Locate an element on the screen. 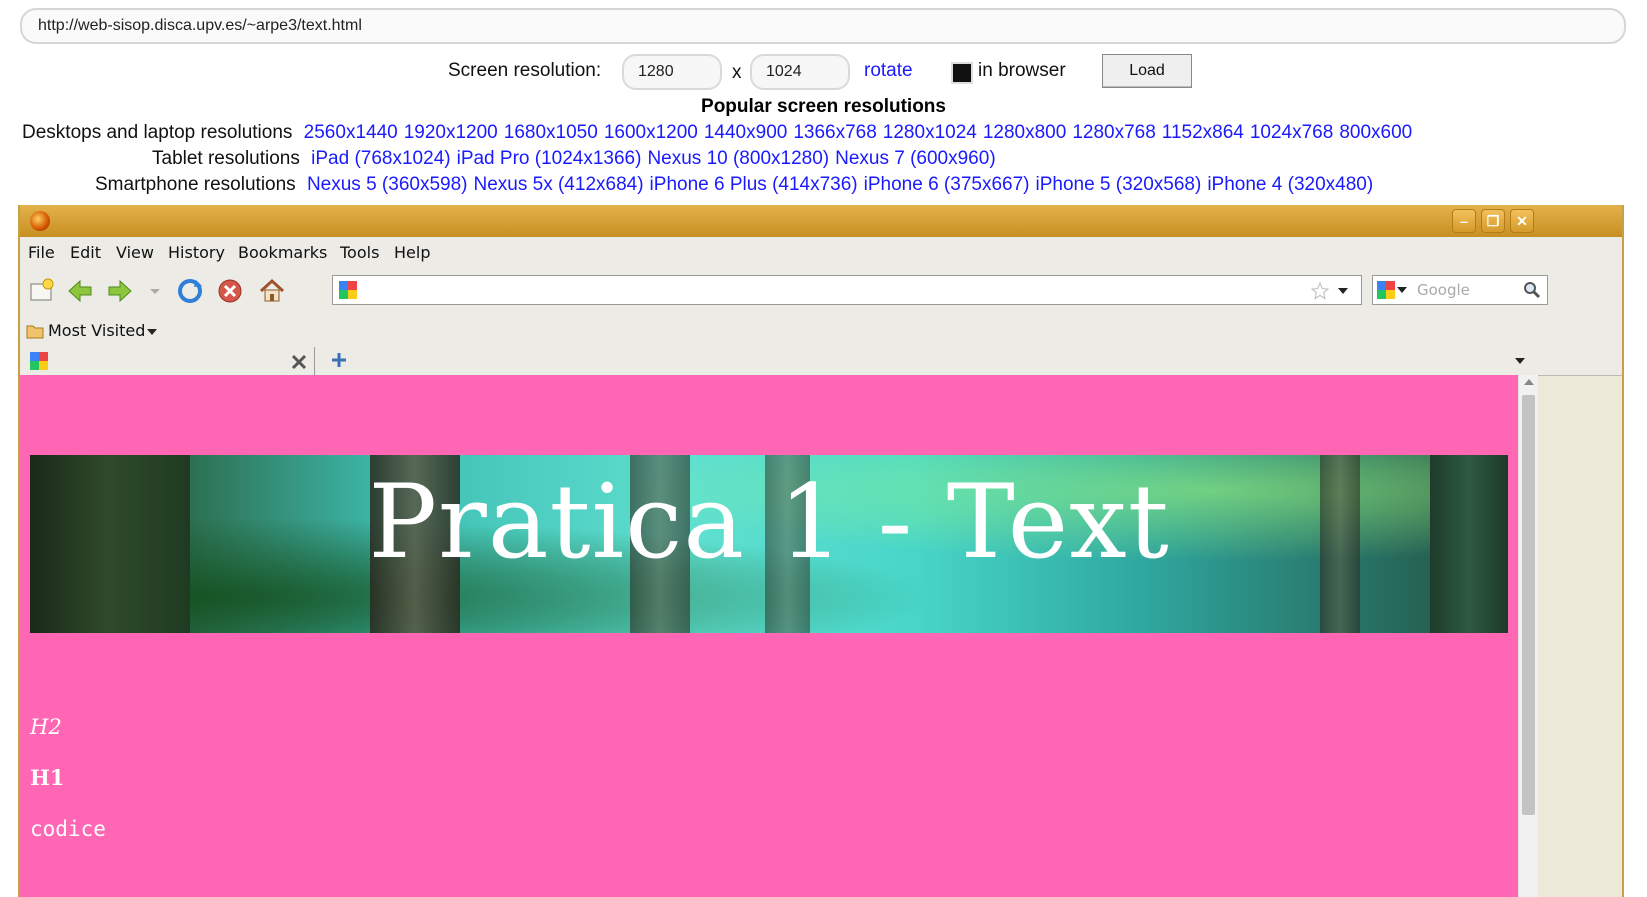  navigation-toolbar: Google is located at coordinates (821, 290).